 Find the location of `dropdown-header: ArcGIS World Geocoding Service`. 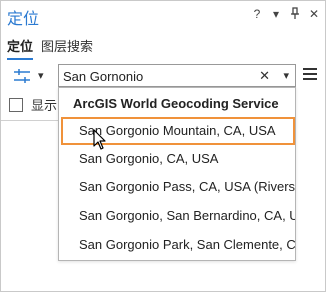

dropdown-header: ArcGIS World Geocoding Service is located at coordinates (176, 103).